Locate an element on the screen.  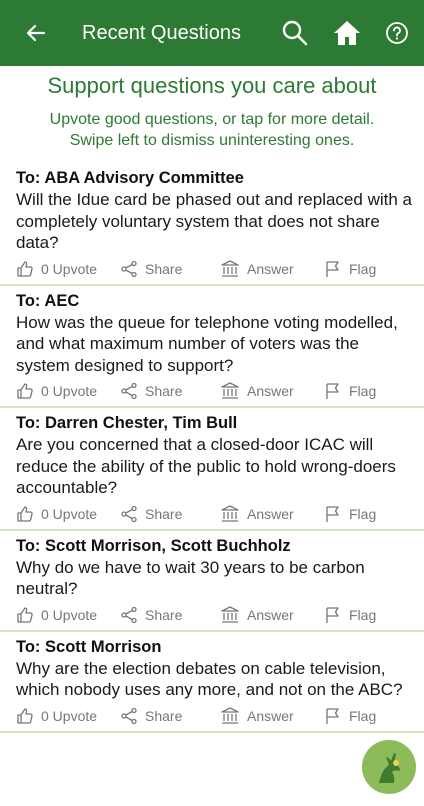
back-arrow-icon is located at coordinates (39, 33).